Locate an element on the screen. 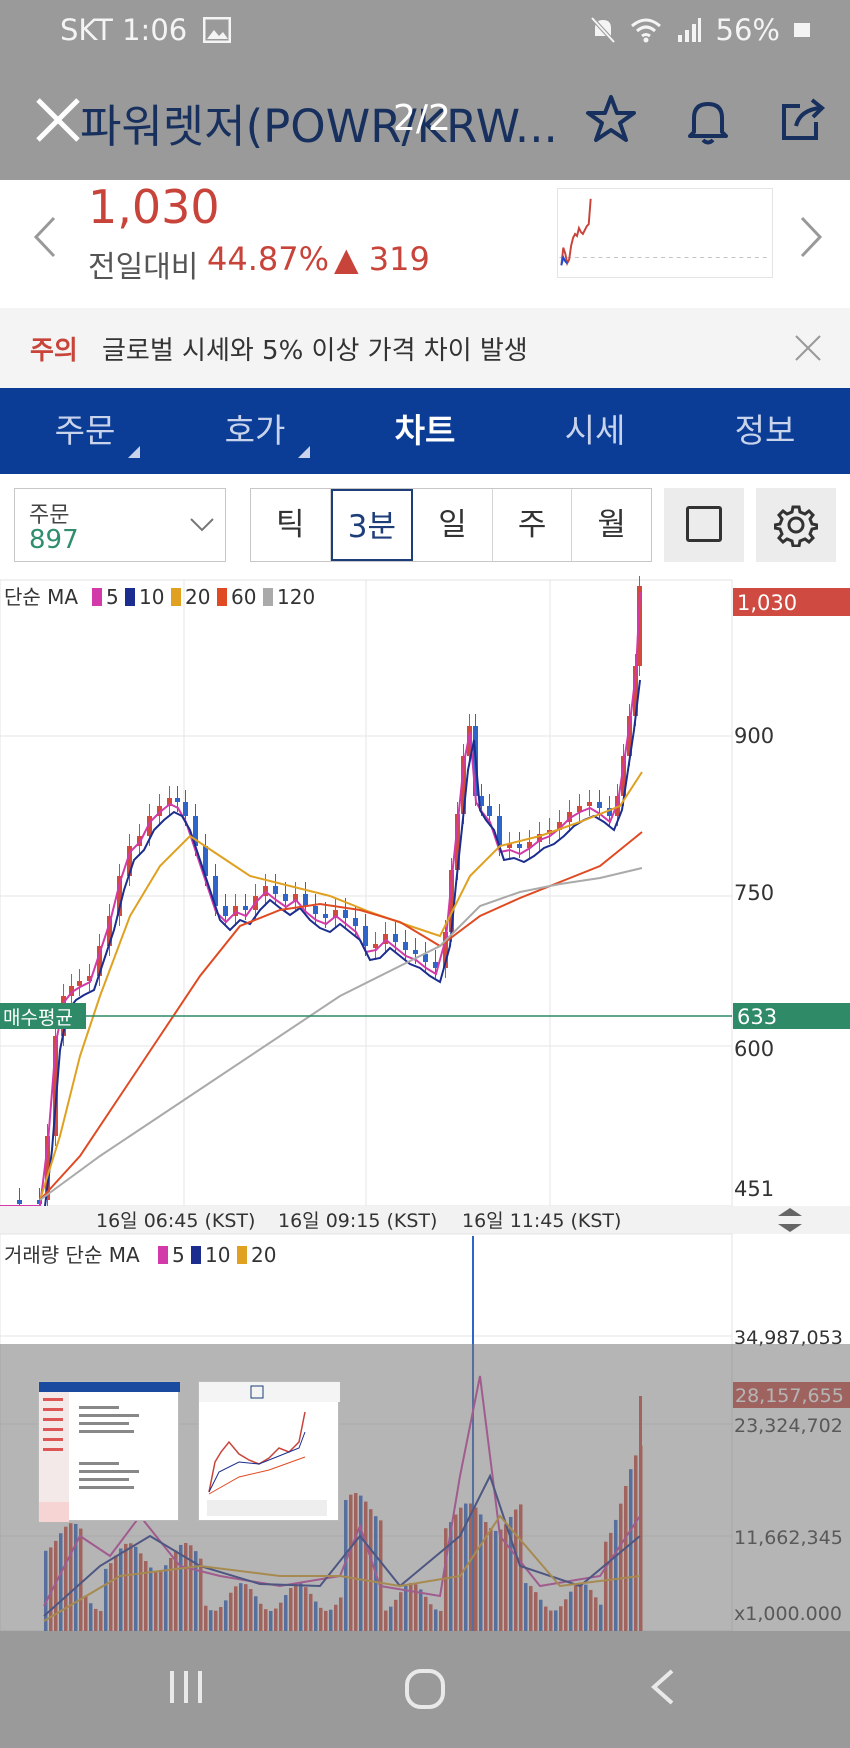  volume-legend-title: 거래량 단순 MA is located at coordinates (72, 1255).